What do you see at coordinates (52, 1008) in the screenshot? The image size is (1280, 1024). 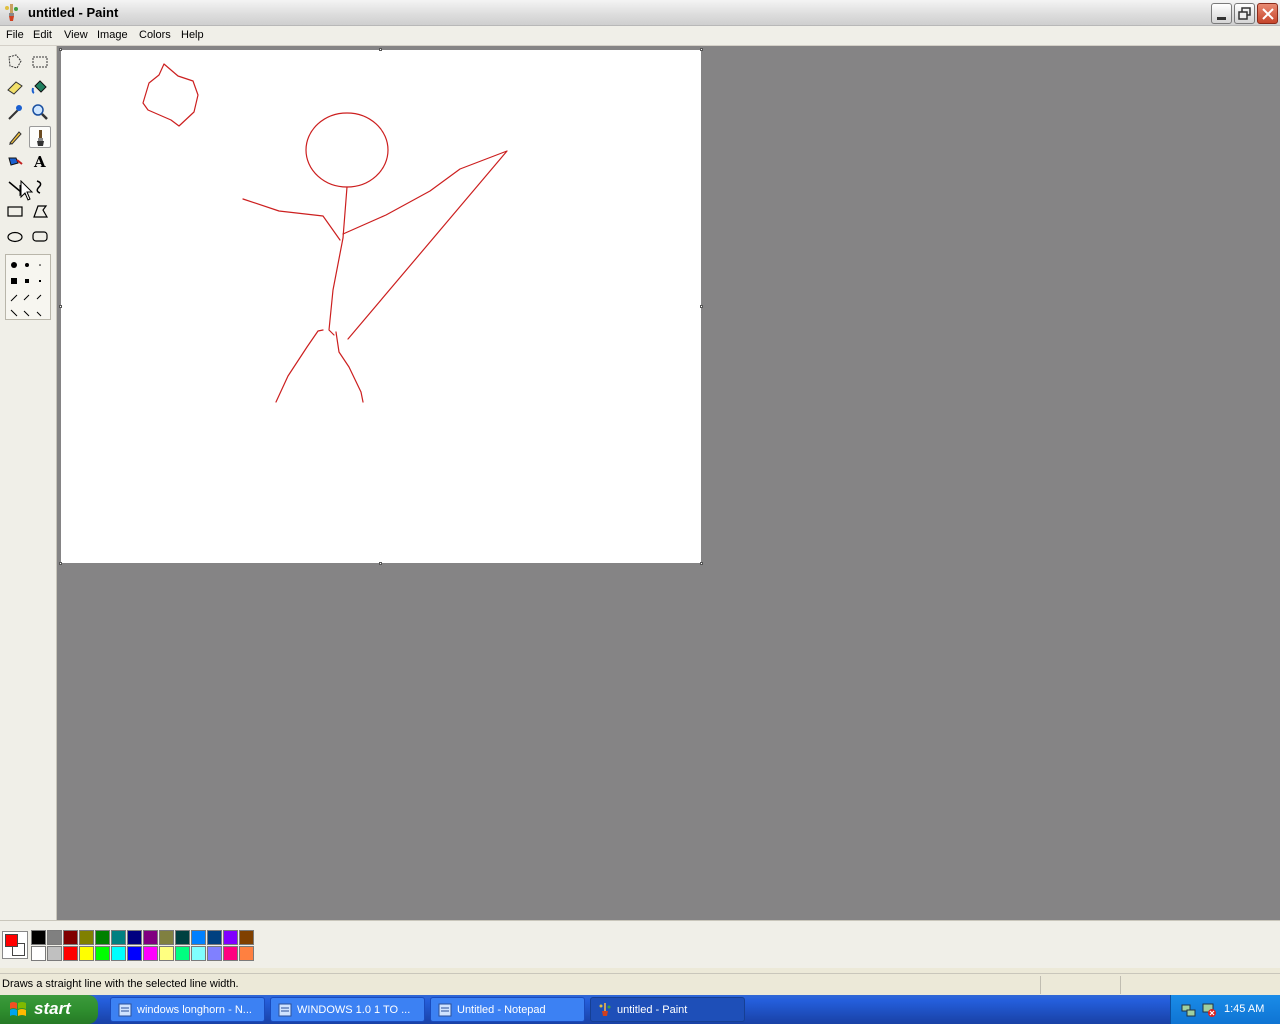 I see `start-label: start` at bounding box center [52, 1008].